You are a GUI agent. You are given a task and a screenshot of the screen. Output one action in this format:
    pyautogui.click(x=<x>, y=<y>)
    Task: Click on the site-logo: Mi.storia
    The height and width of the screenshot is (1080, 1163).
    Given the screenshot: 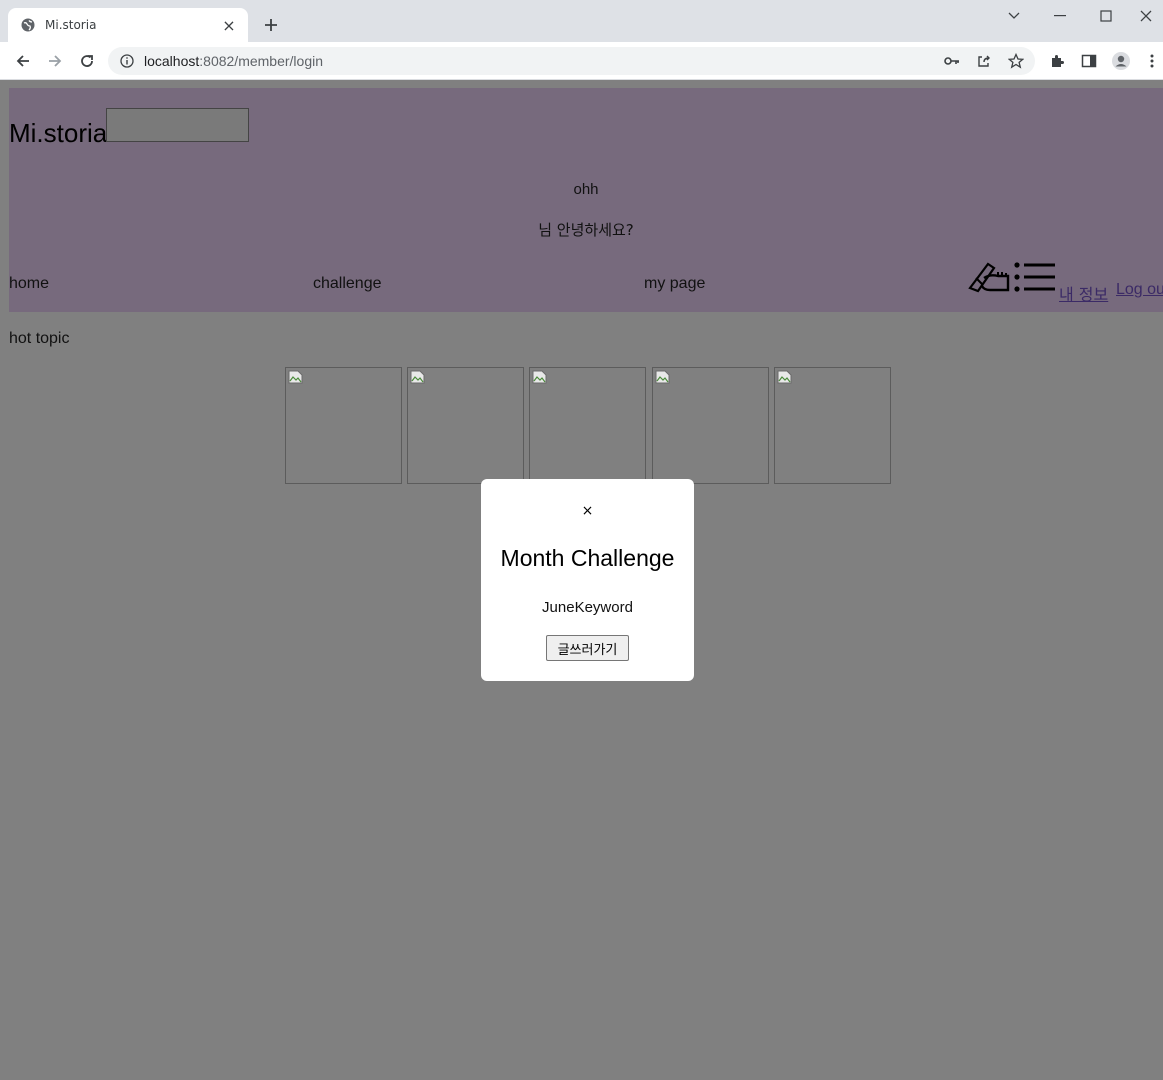 What is the action you would take?
    pyautogui.click(x=58, y=133)
    